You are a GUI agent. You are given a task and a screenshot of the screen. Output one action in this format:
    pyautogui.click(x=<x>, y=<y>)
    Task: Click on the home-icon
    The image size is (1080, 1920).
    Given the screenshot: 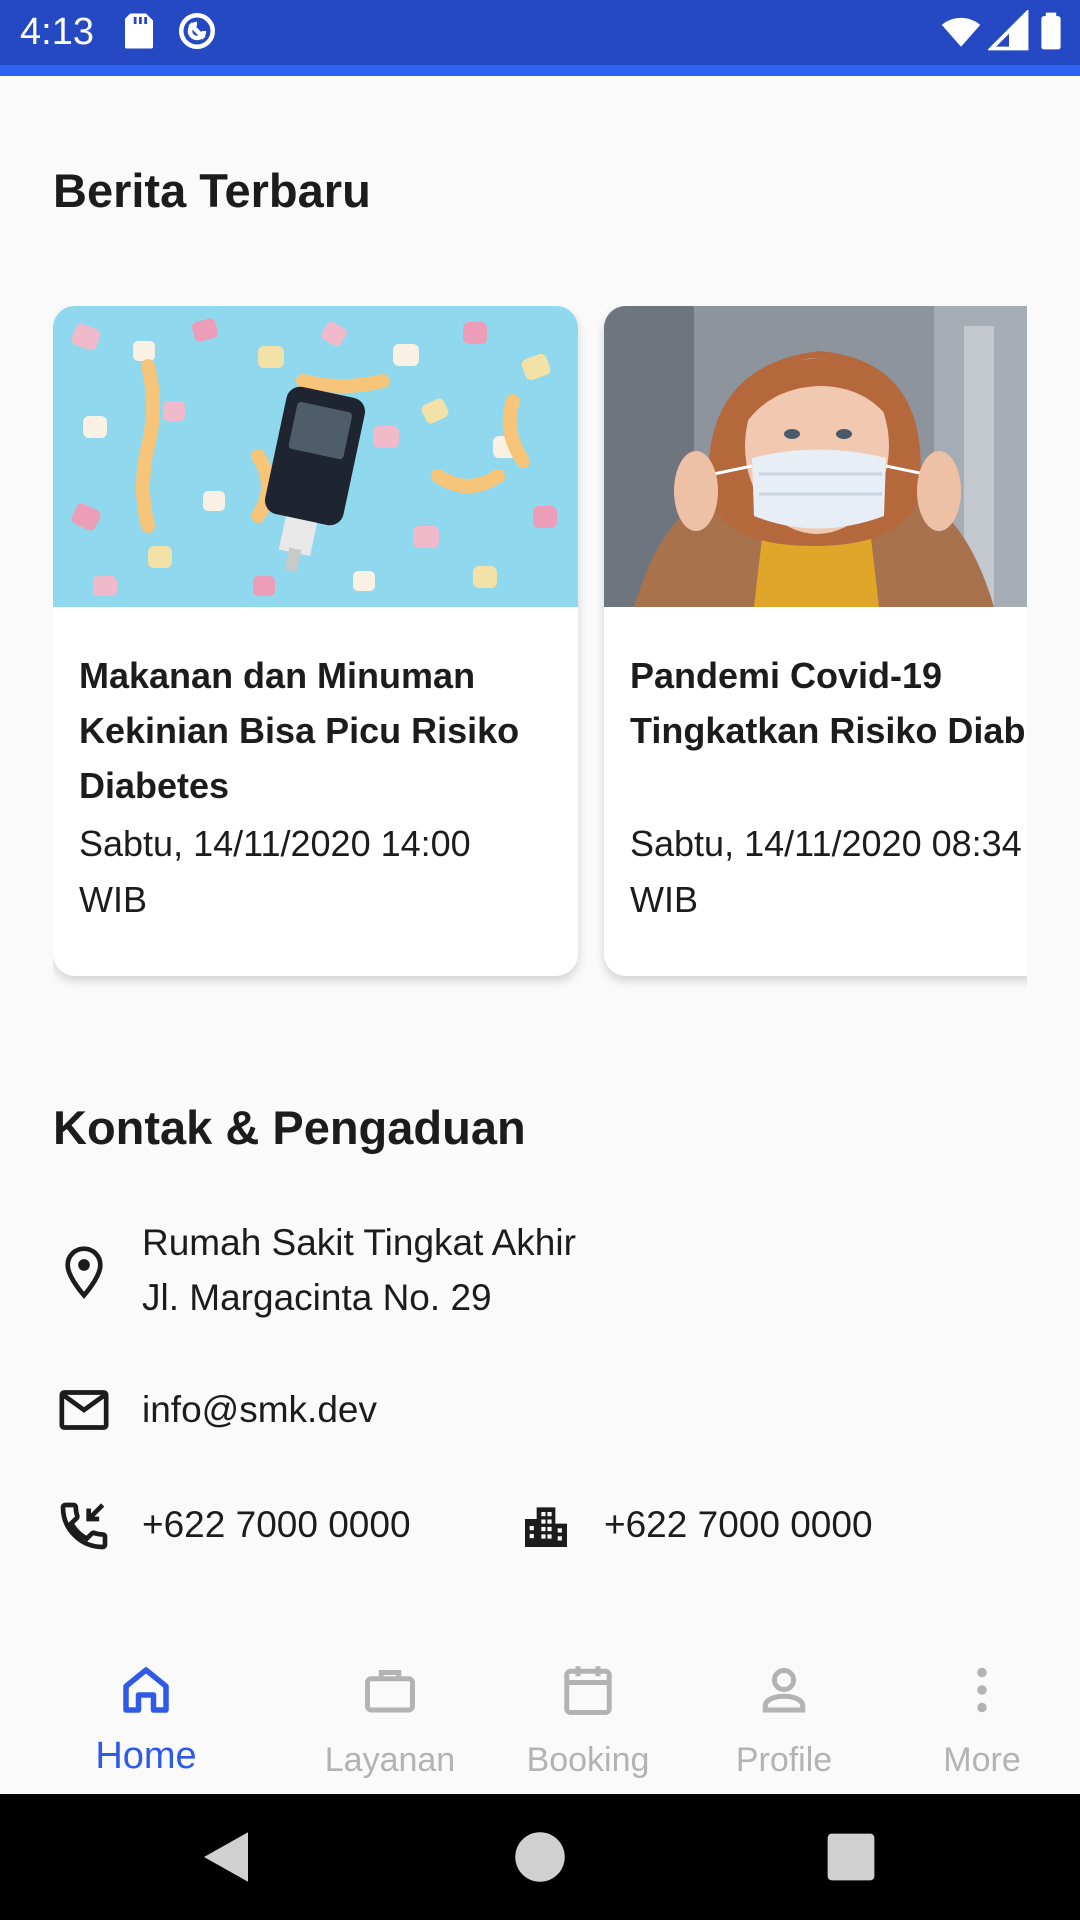 What is the action you would take?
    pyautogui.click(x=146, y=1690)
    